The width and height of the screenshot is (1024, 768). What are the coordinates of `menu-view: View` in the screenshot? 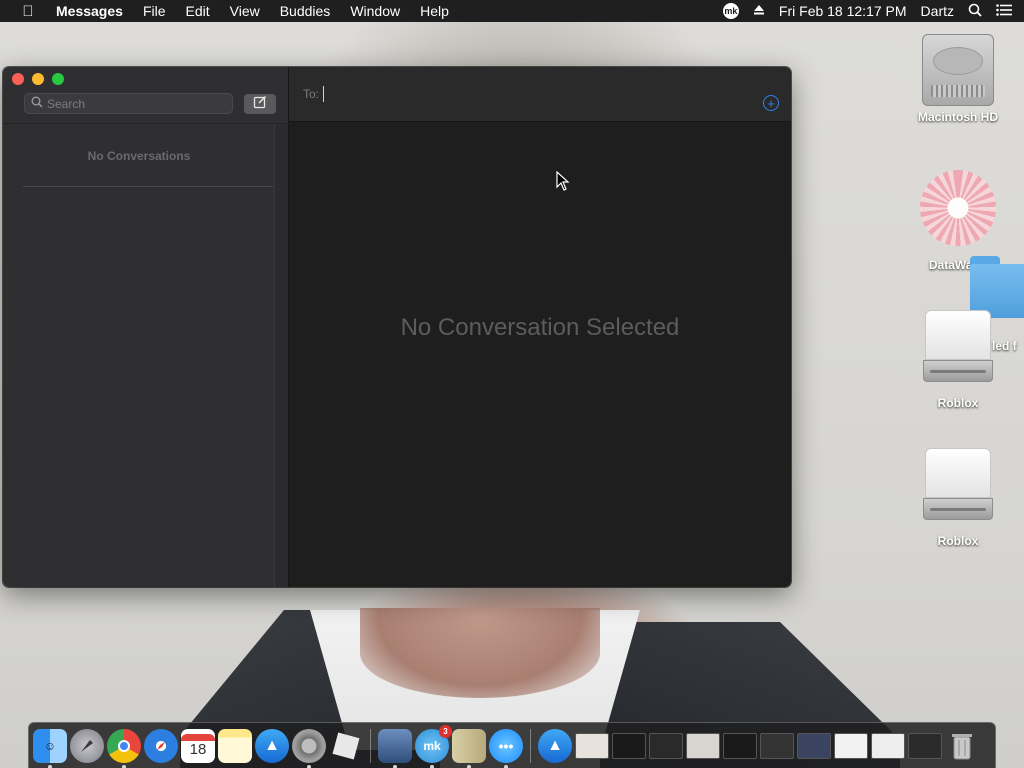 It's located at (245, 11).